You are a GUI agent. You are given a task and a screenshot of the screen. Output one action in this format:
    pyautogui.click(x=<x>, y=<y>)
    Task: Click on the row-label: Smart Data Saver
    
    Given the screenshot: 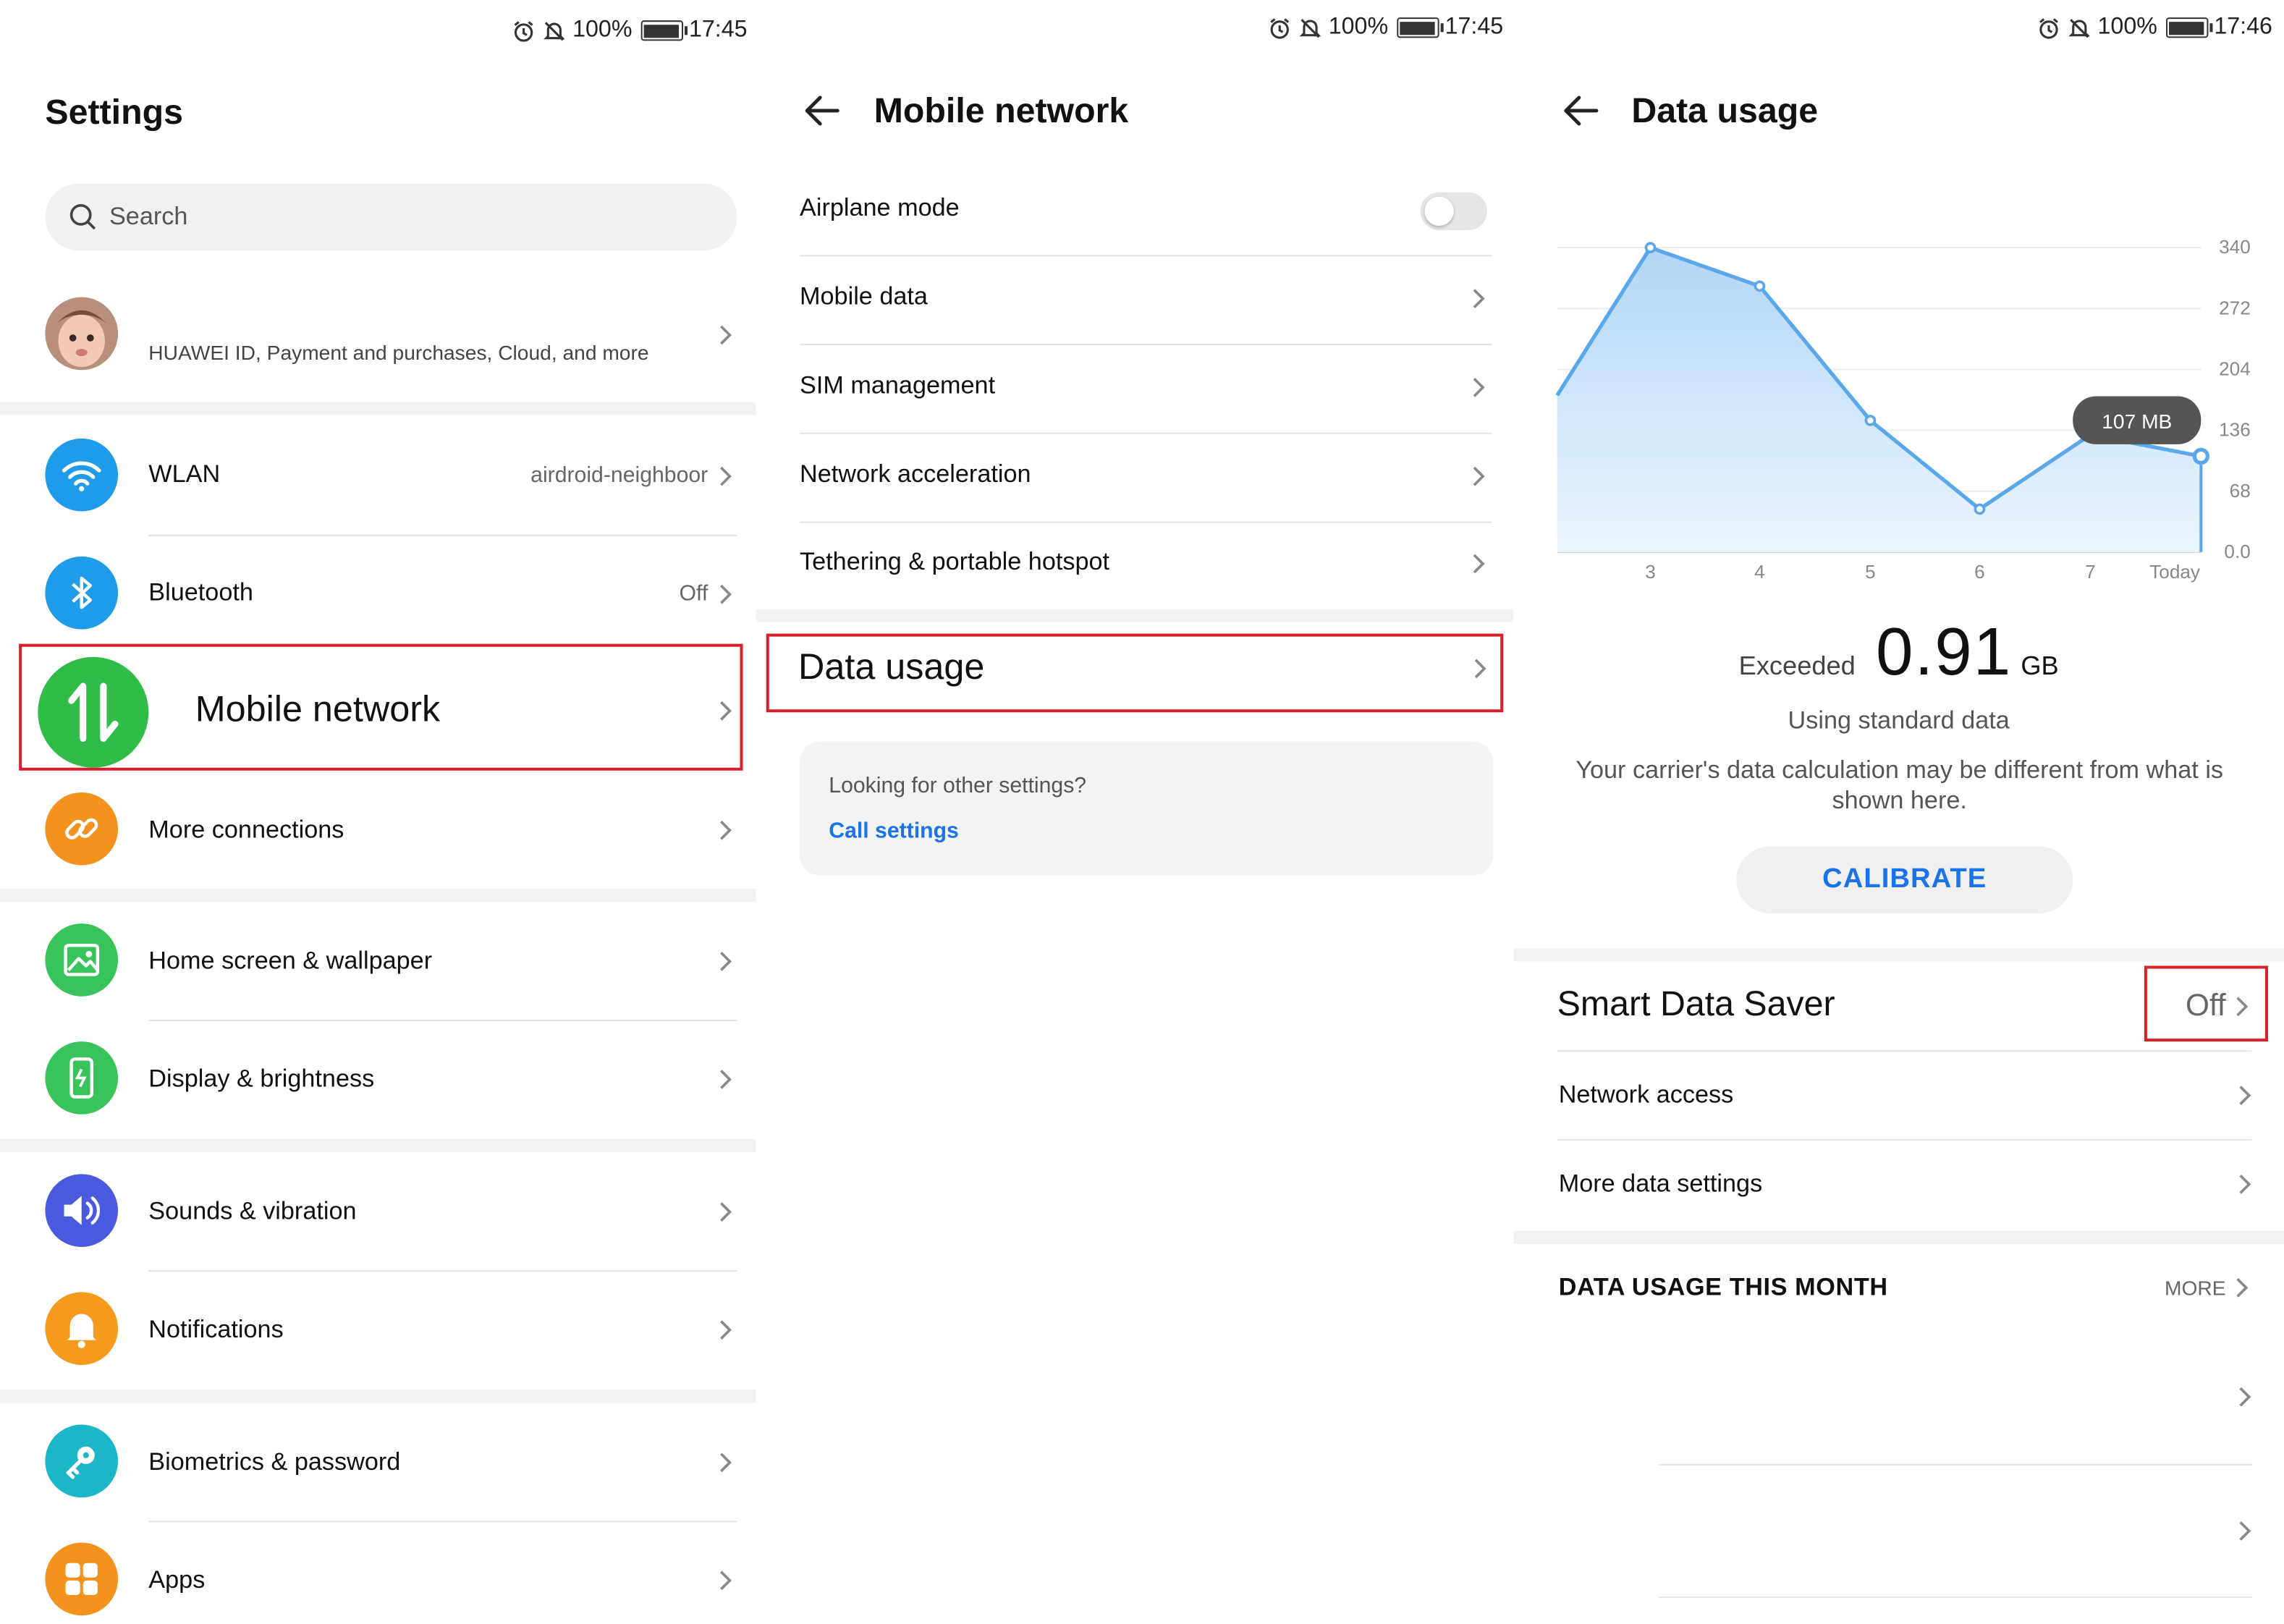 What is the action you would take?
    pyautogui.click(x=1696, y=1004)
    